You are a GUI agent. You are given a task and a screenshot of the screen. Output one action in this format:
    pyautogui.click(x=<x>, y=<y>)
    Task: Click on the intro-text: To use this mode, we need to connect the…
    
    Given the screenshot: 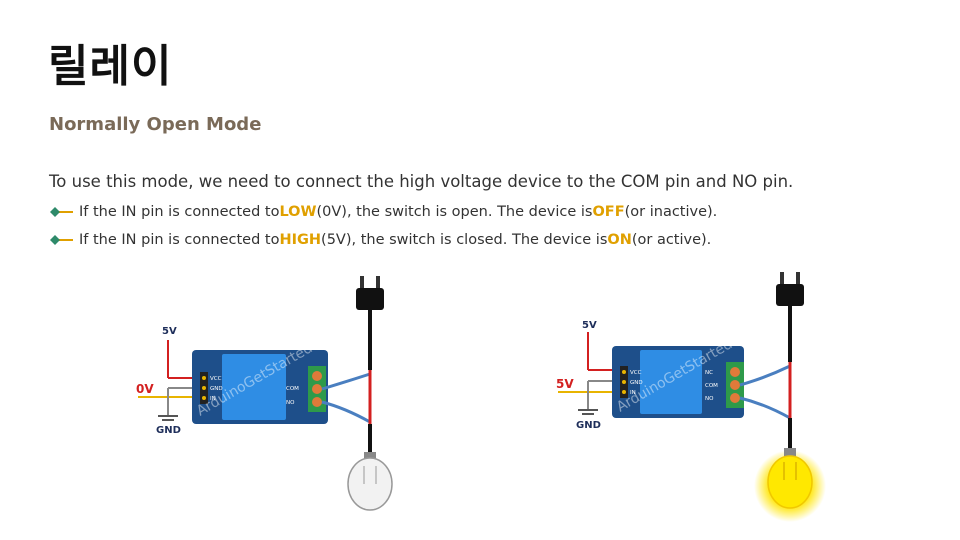 What is the action you would take?
    pyautogui.click(x=421, y=181)
    